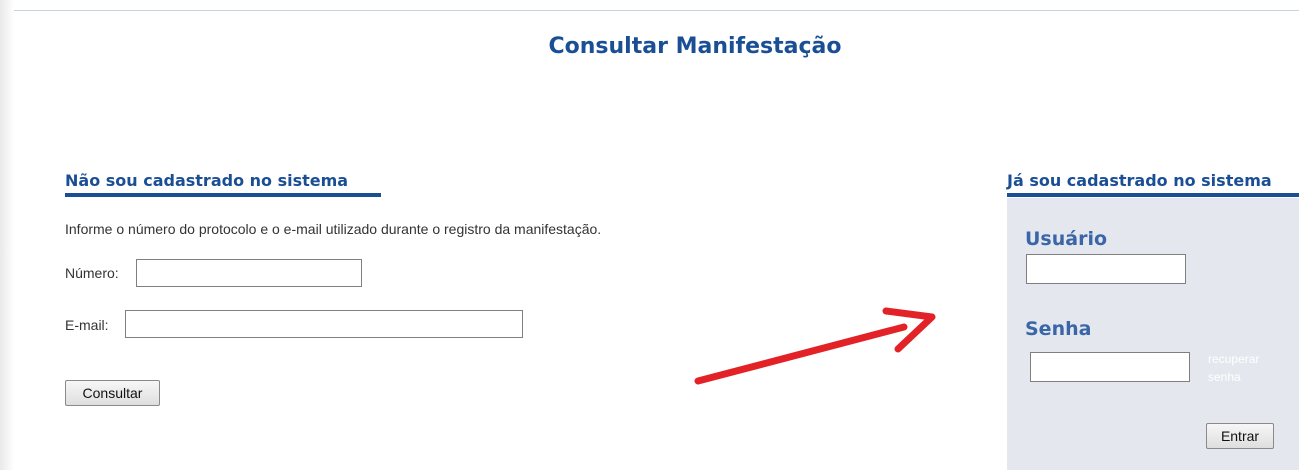 This screenshot has width=1299, height=470. What do you see at coordinates (223, 184) in the screenshot?
I see `guest-section-heading: Não sou cadastrado no sistema` at bounding box center [223, 184].